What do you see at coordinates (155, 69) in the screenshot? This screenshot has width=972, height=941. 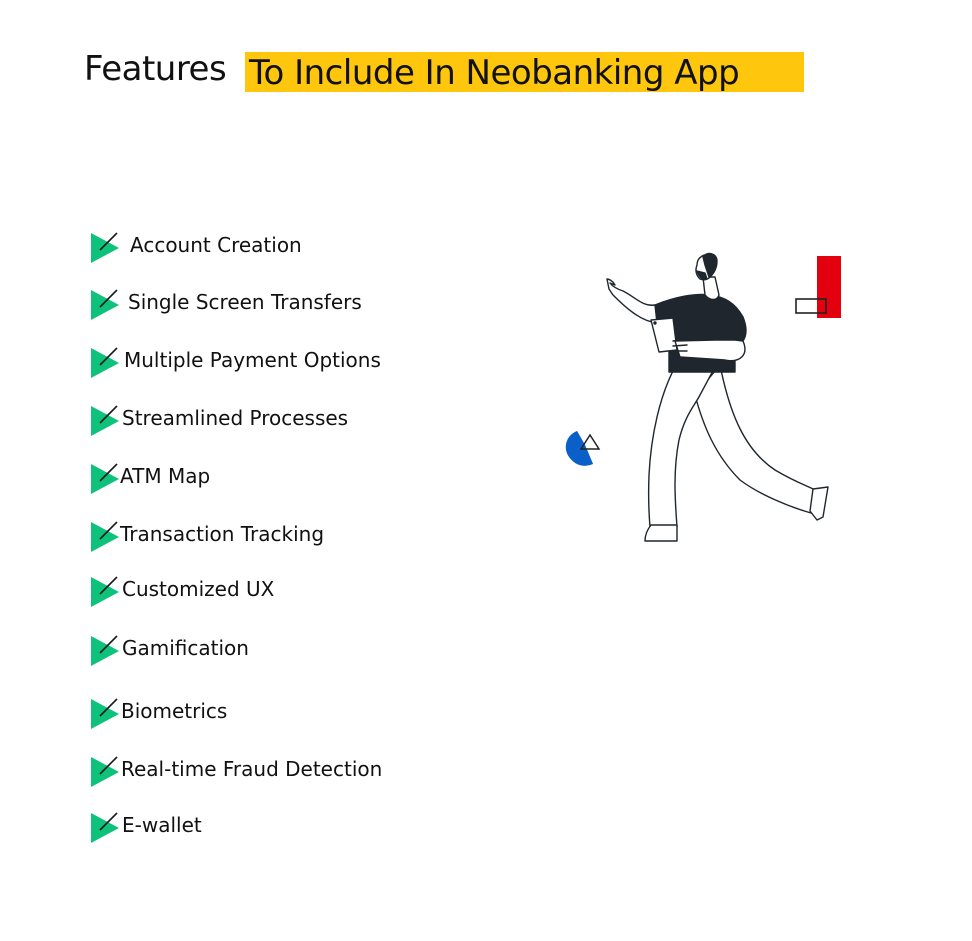 I see `title-plain-text: Features` at bounding box center [155, 69].